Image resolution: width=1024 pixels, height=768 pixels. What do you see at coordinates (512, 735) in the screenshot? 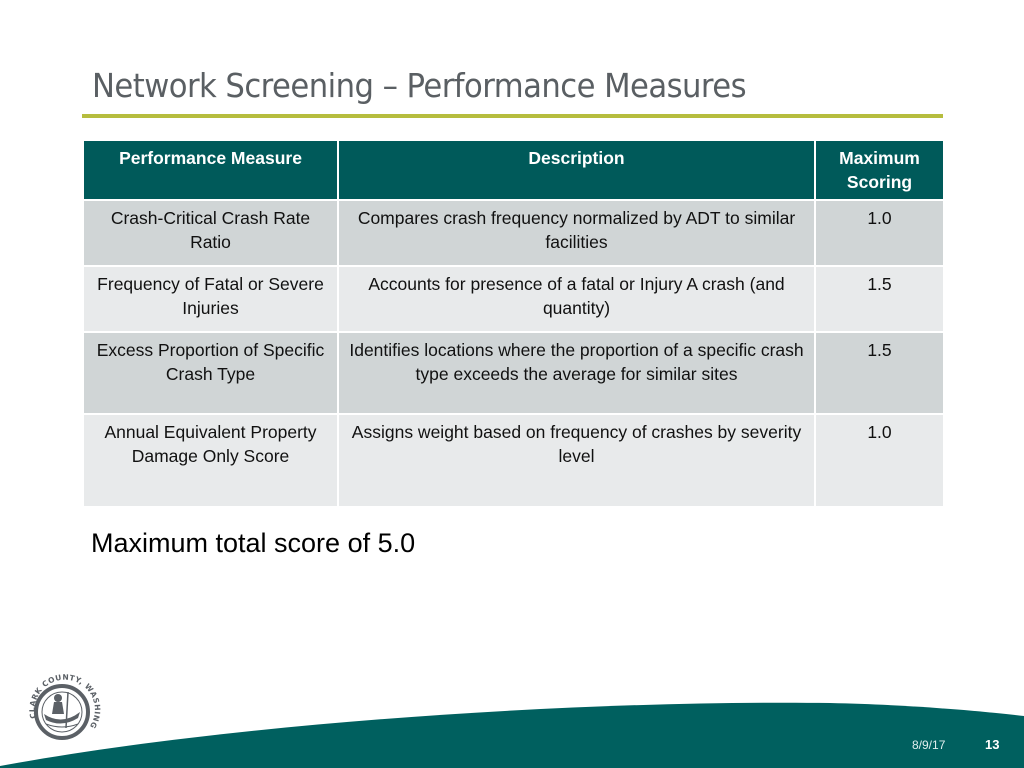
I see `footer-wave` at bounding box center [512, 735].